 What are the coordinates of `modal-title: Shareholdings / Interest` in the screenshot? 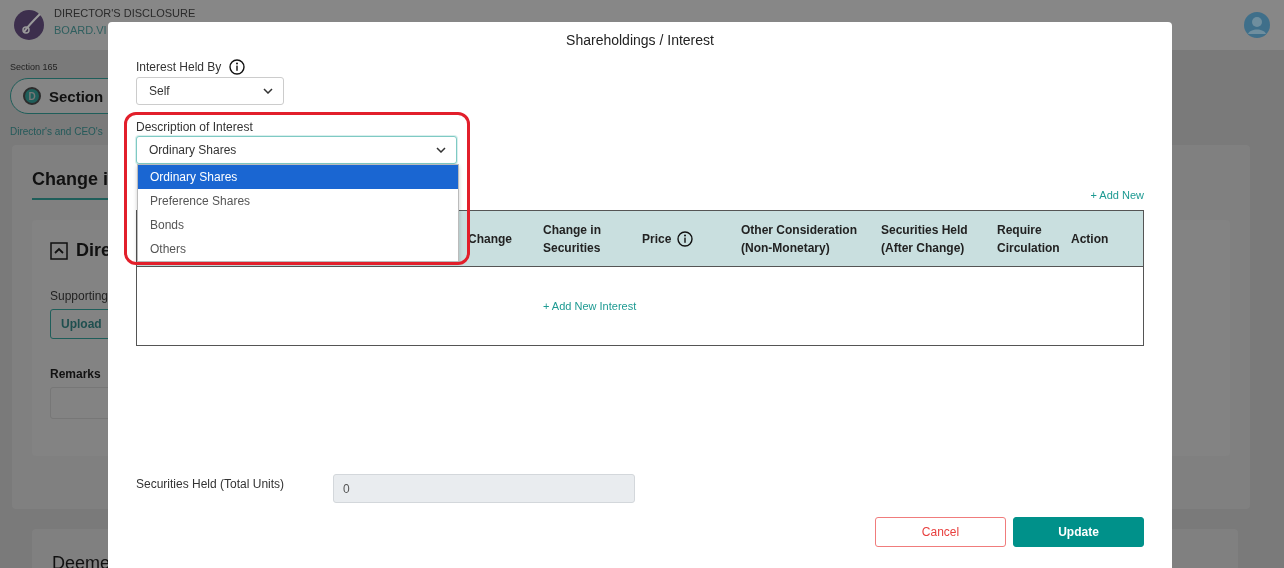 It's located at (640, 40).